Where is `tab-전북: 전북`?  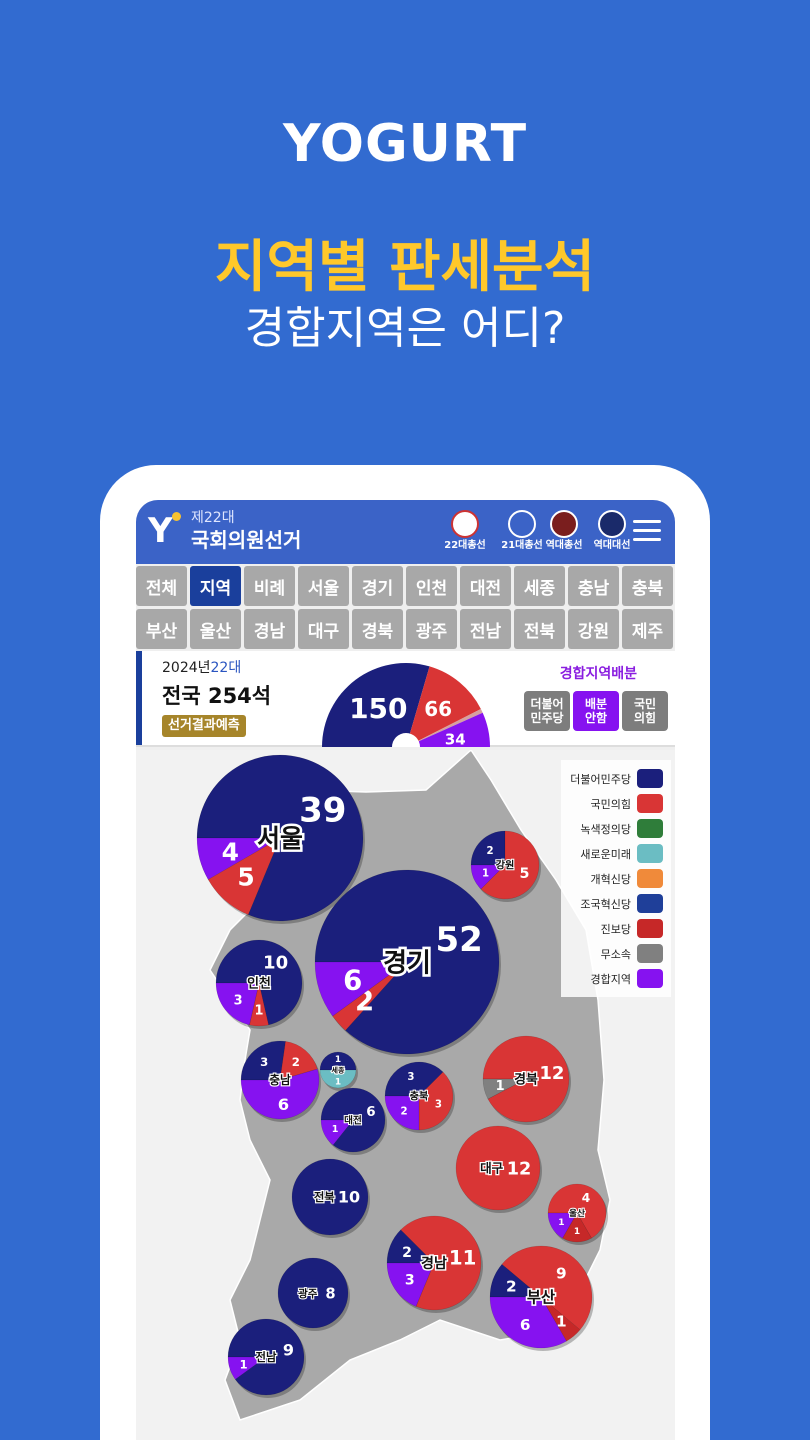 tab-전북: 전북 is located at coordinates (539, 629).